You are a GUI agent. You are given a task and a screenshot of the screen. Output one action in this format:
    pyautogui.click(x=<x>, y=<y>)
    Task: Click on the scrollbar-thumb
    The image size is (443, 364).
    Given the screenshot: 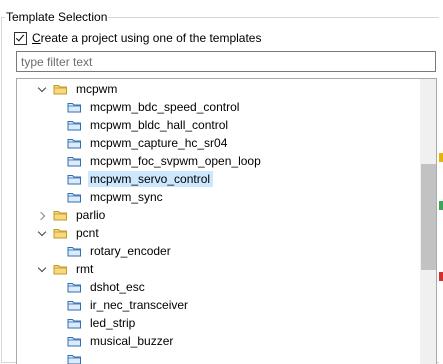 What is the action you would take?
    pyautogui.click(x=428, y=217)
    